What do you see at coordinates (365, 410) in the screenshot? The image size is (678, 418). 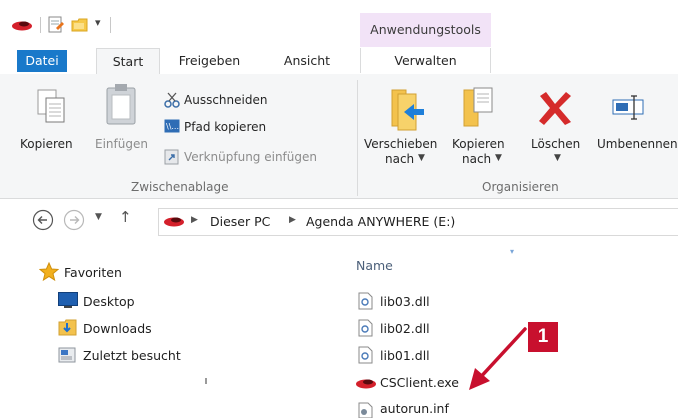 I see `inf-file-icon` at bounding box center [365, 410].